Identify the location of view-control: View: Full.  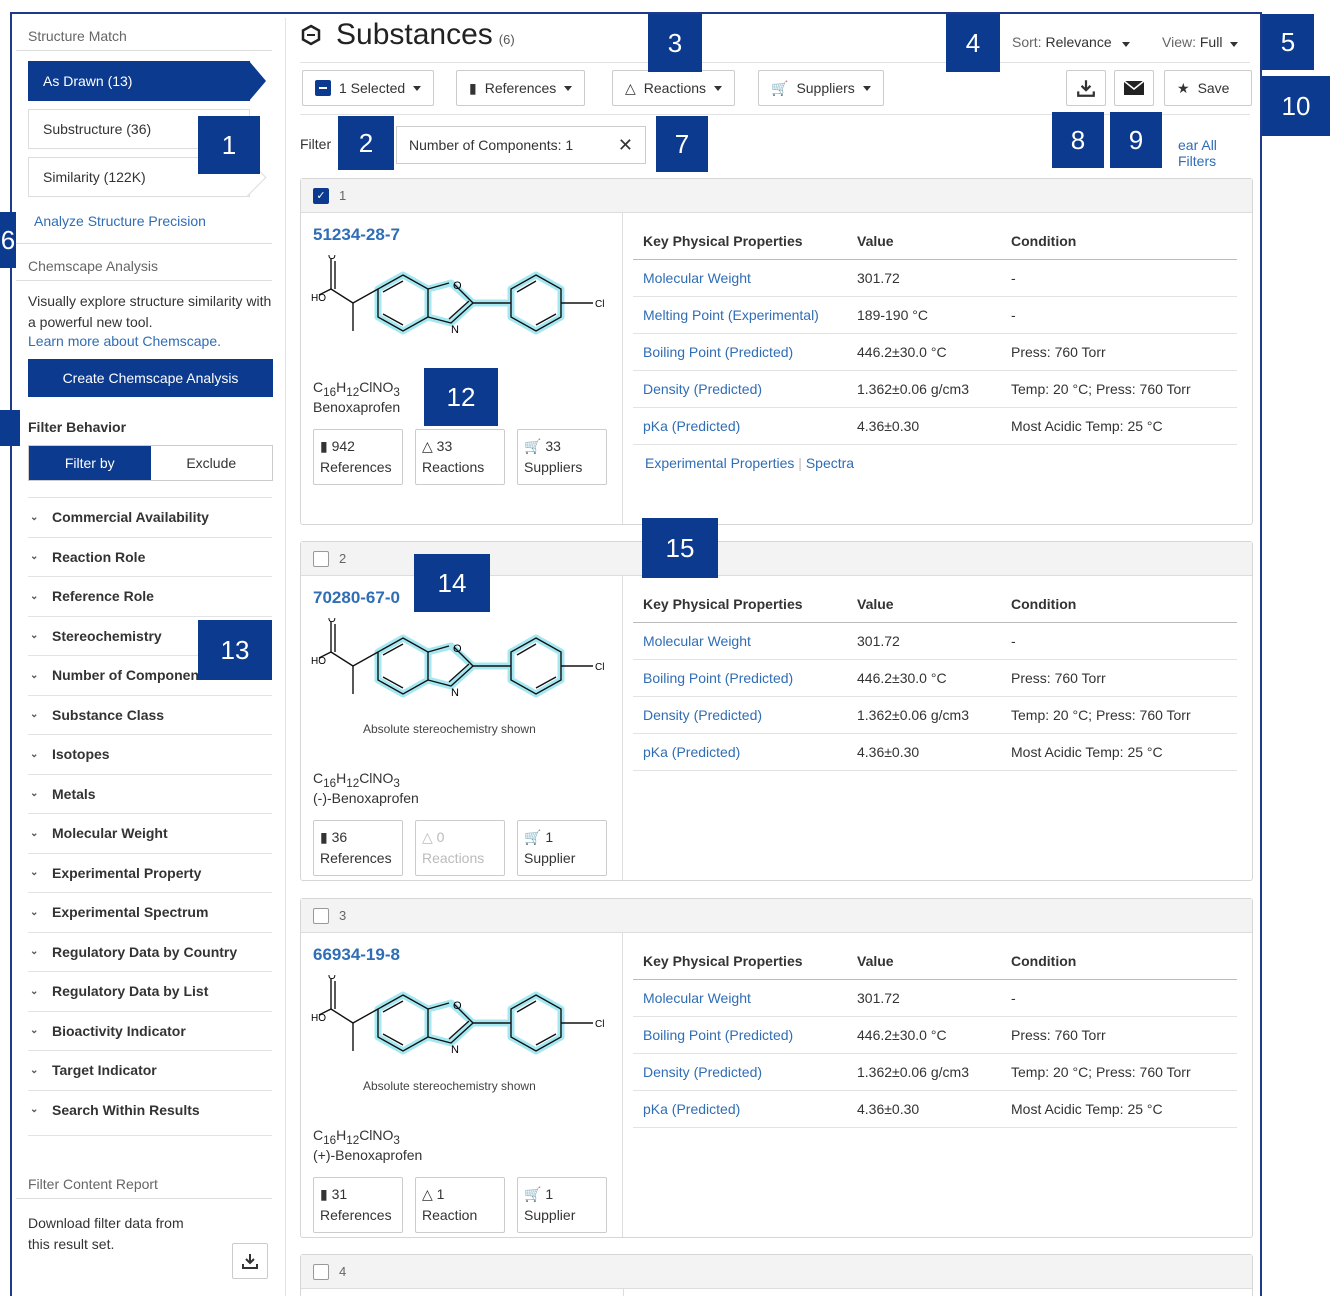
(1200, 42).